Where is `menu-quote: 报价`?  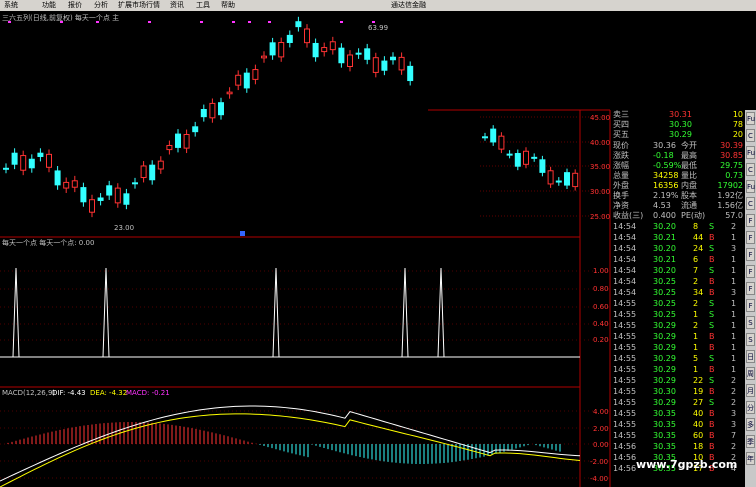 menu-quote: 报价 is located at coordinates (75, 5).